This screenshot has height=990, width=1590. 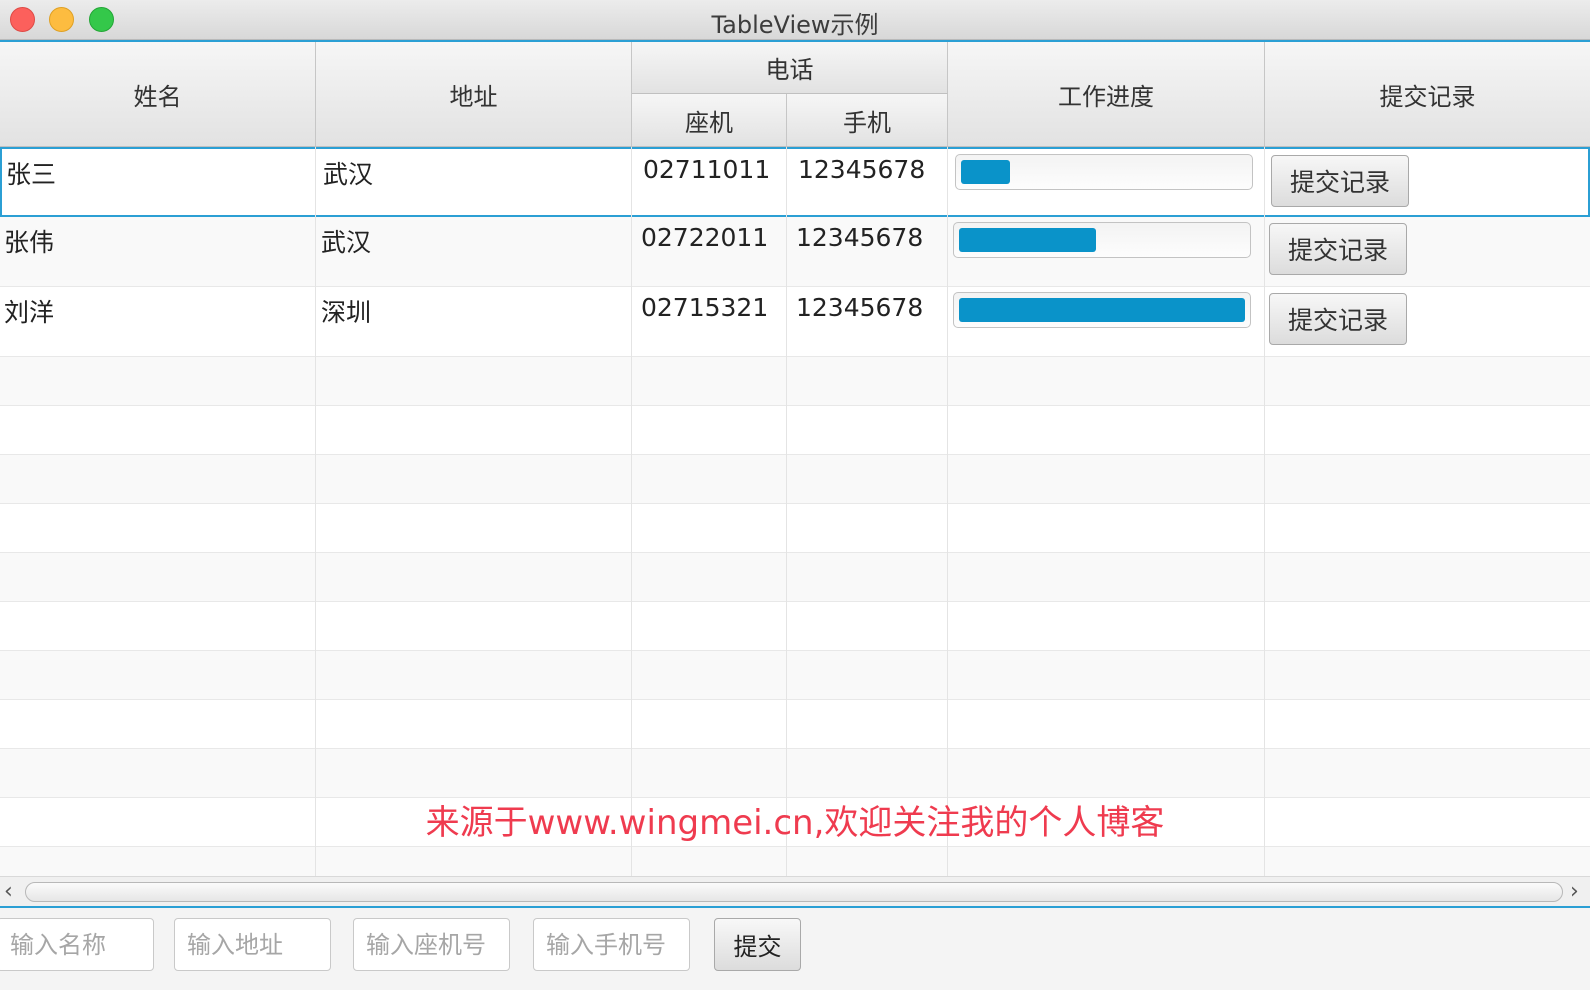 I want to click on cell-name: 张伟, so click(x=29, y=242).